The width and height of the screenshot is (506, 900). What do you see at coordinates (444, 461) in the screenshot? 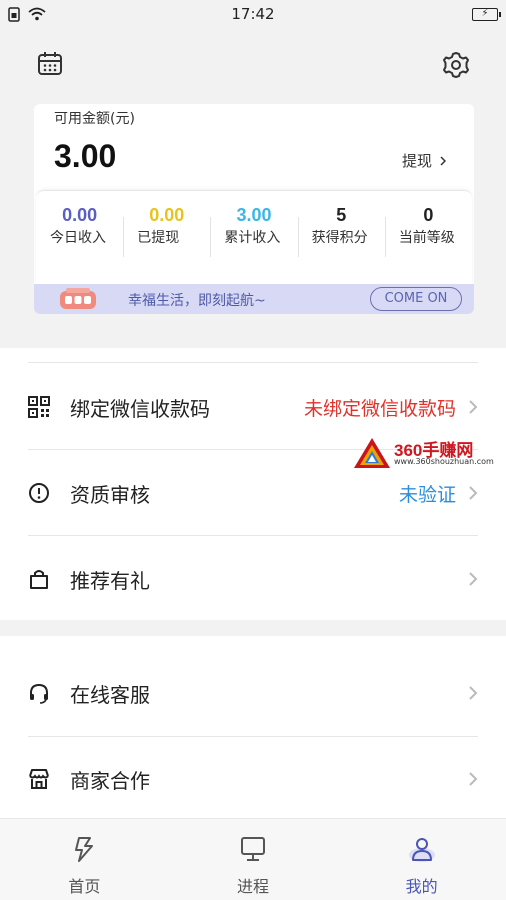
I see `watermark-url: www.360shouzhuan.com` at bounding box center [444, 461].